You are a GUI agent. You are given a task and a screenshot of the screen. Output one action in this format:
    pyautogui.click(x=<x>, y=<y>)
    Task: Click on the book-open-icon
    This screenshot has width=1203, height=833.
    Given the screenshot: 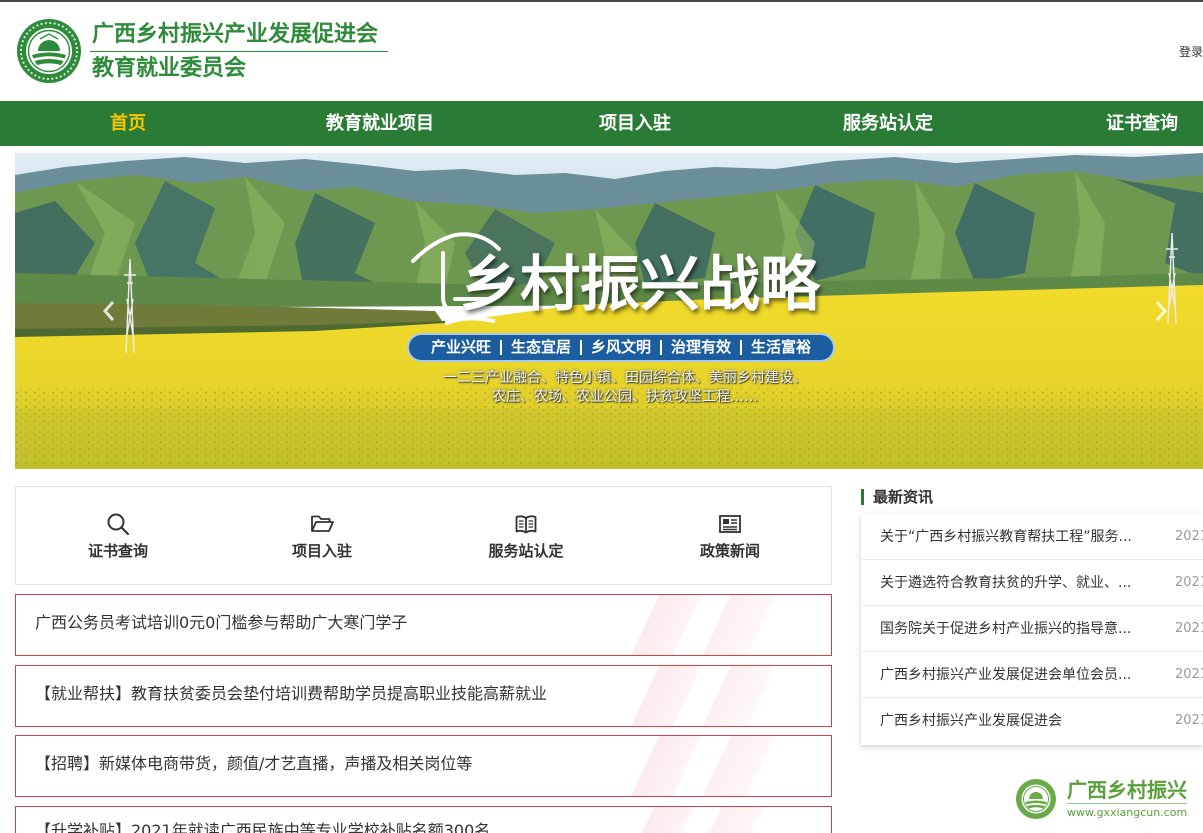 What is the action you would take?
    pyautogui.click(x=526, y=524)
    